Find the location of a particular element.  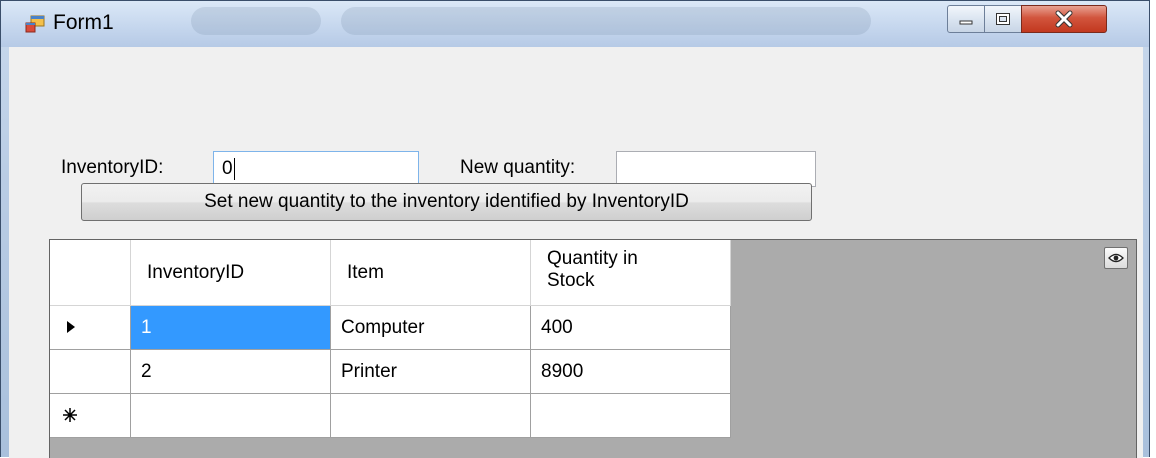

maximize-button is located at coordinates (1003, 19).